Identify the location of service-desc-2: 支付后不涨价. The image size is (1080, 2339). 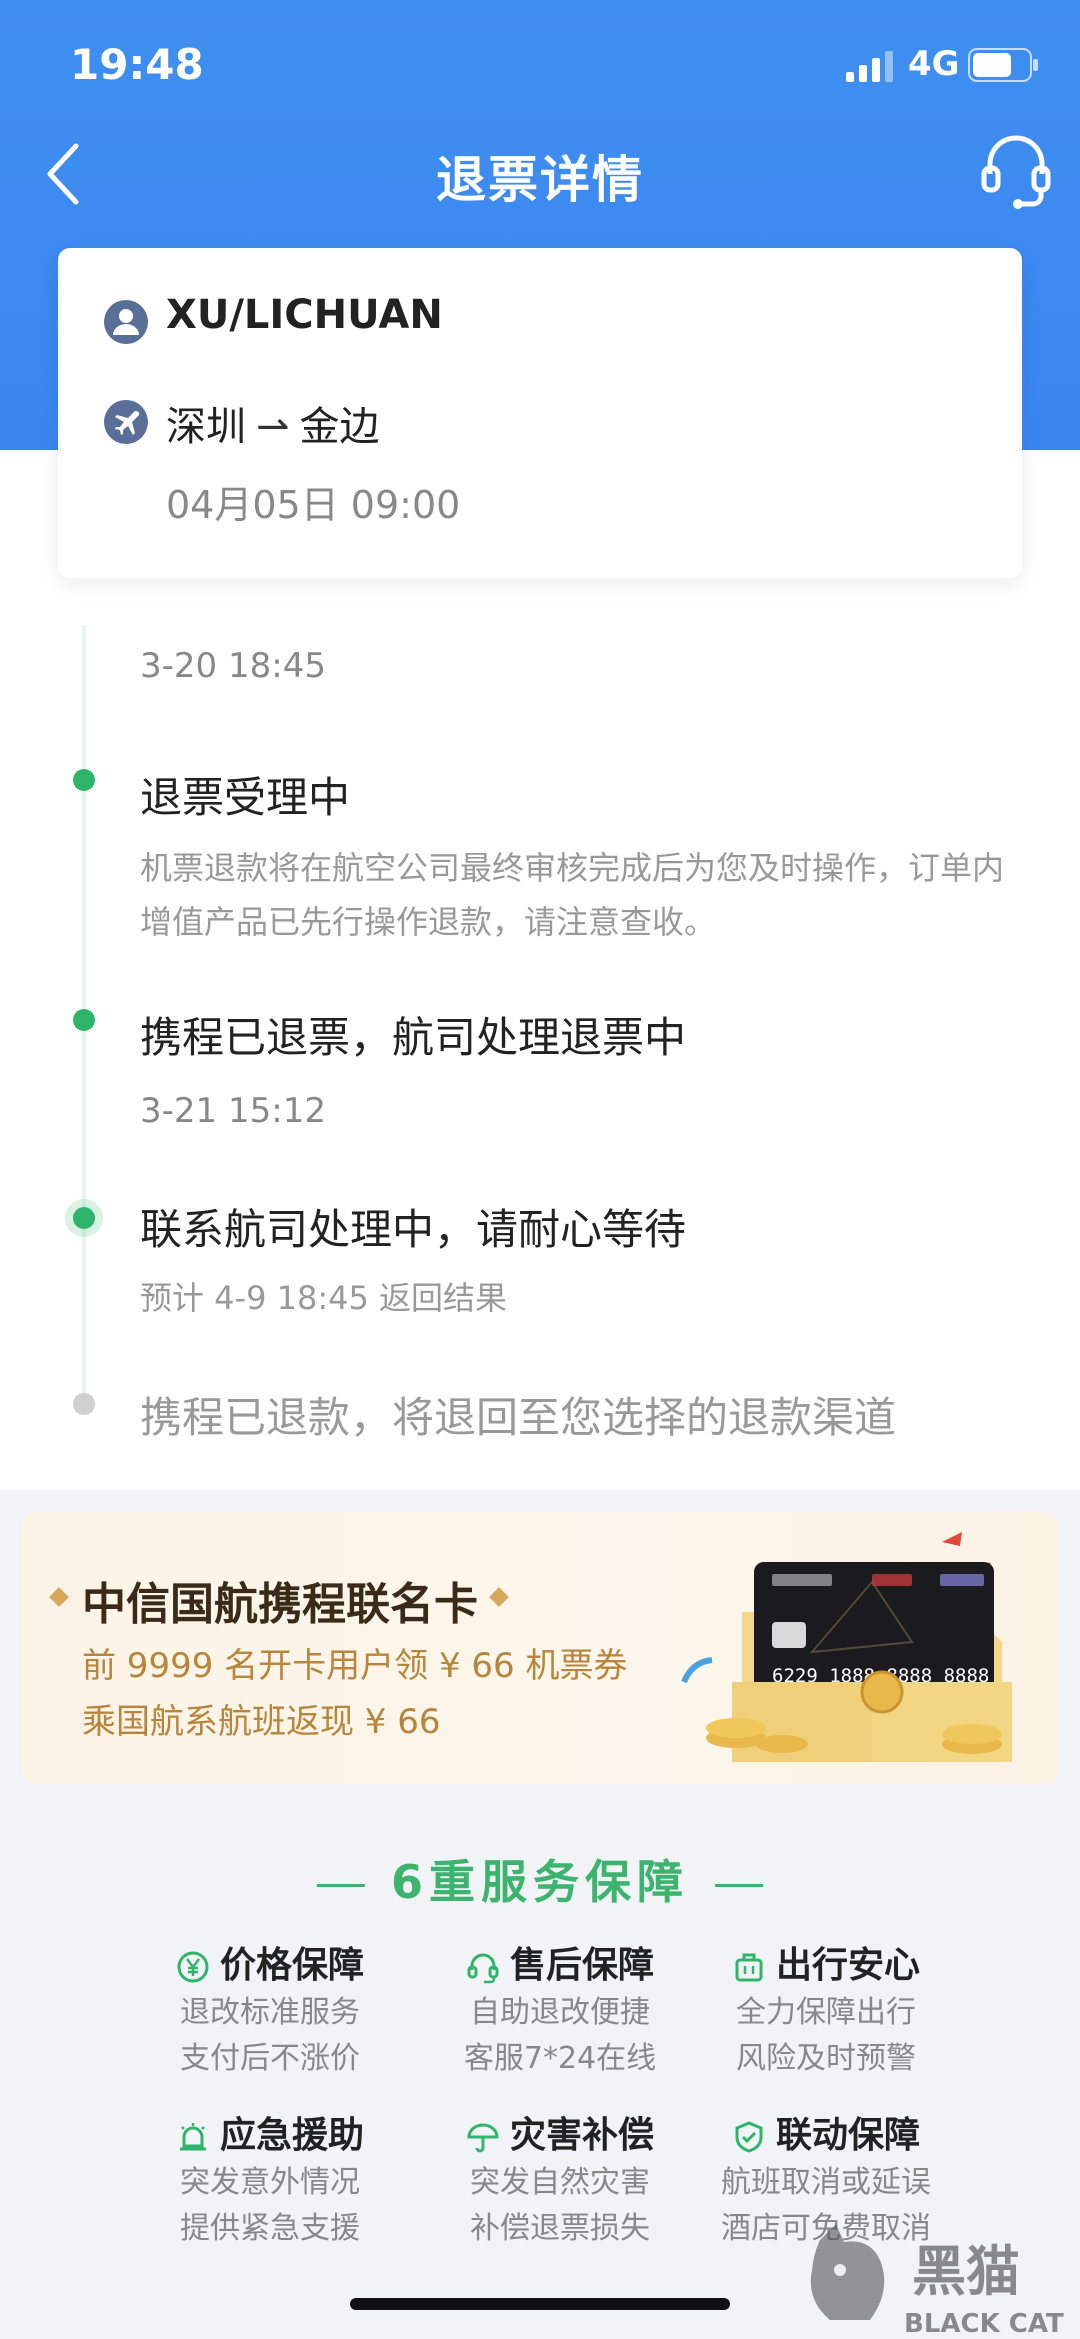
(270, 2058).